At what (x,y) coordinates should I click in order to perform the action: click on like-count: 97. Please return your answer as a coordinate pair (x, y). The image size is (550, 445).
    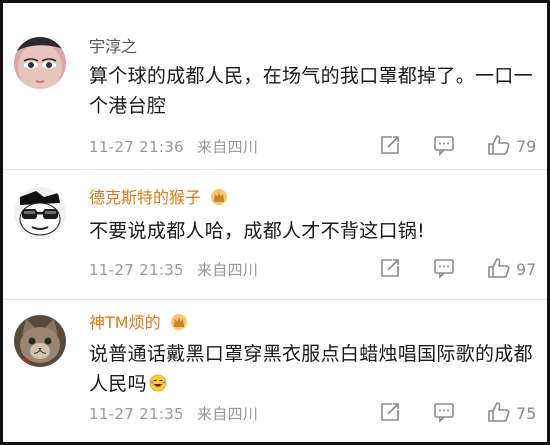
    Looking at the image, I should click on (526, 269).